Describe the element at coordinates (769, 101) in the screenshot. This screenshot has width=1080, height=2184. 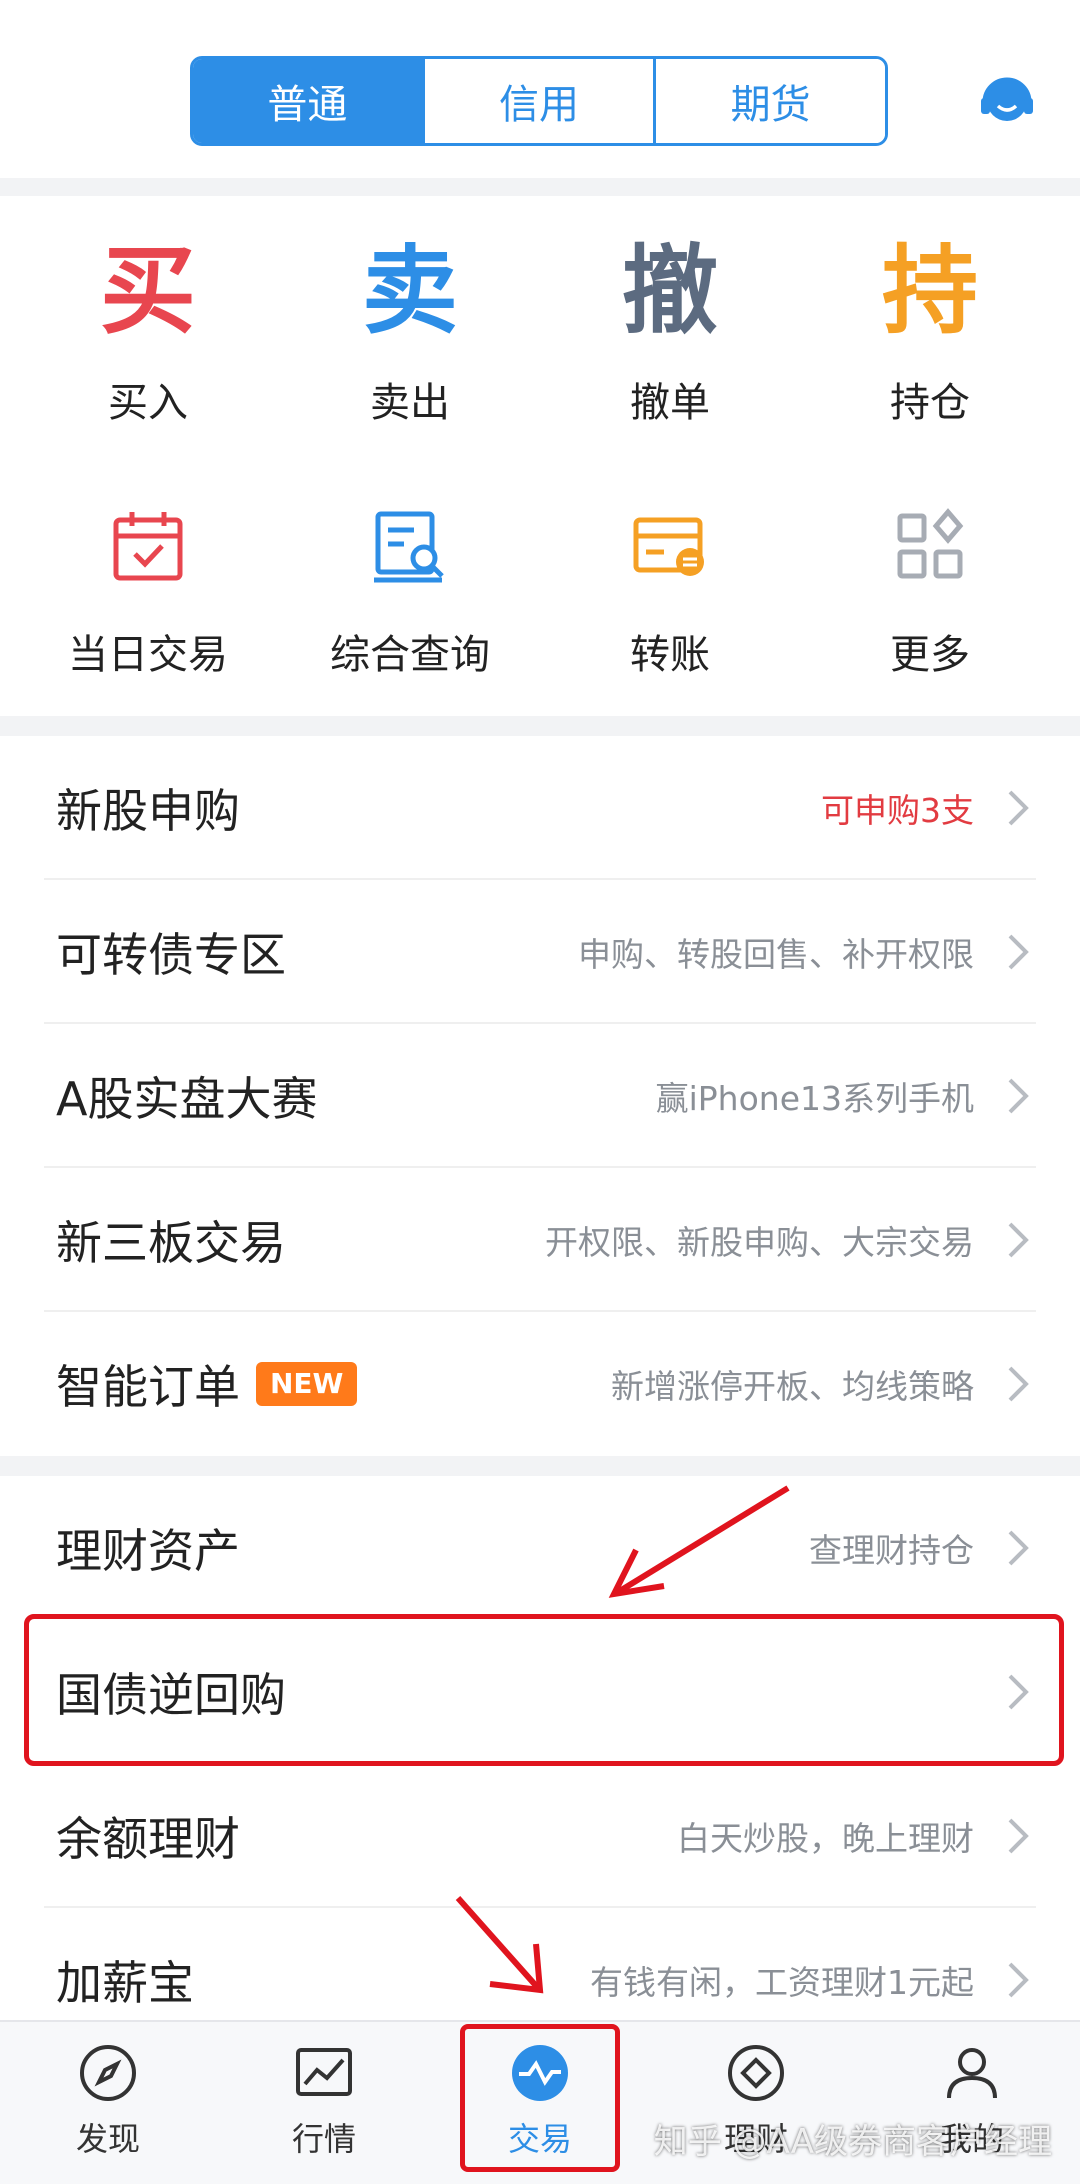
I see `tab-futures: 期货` at that location.